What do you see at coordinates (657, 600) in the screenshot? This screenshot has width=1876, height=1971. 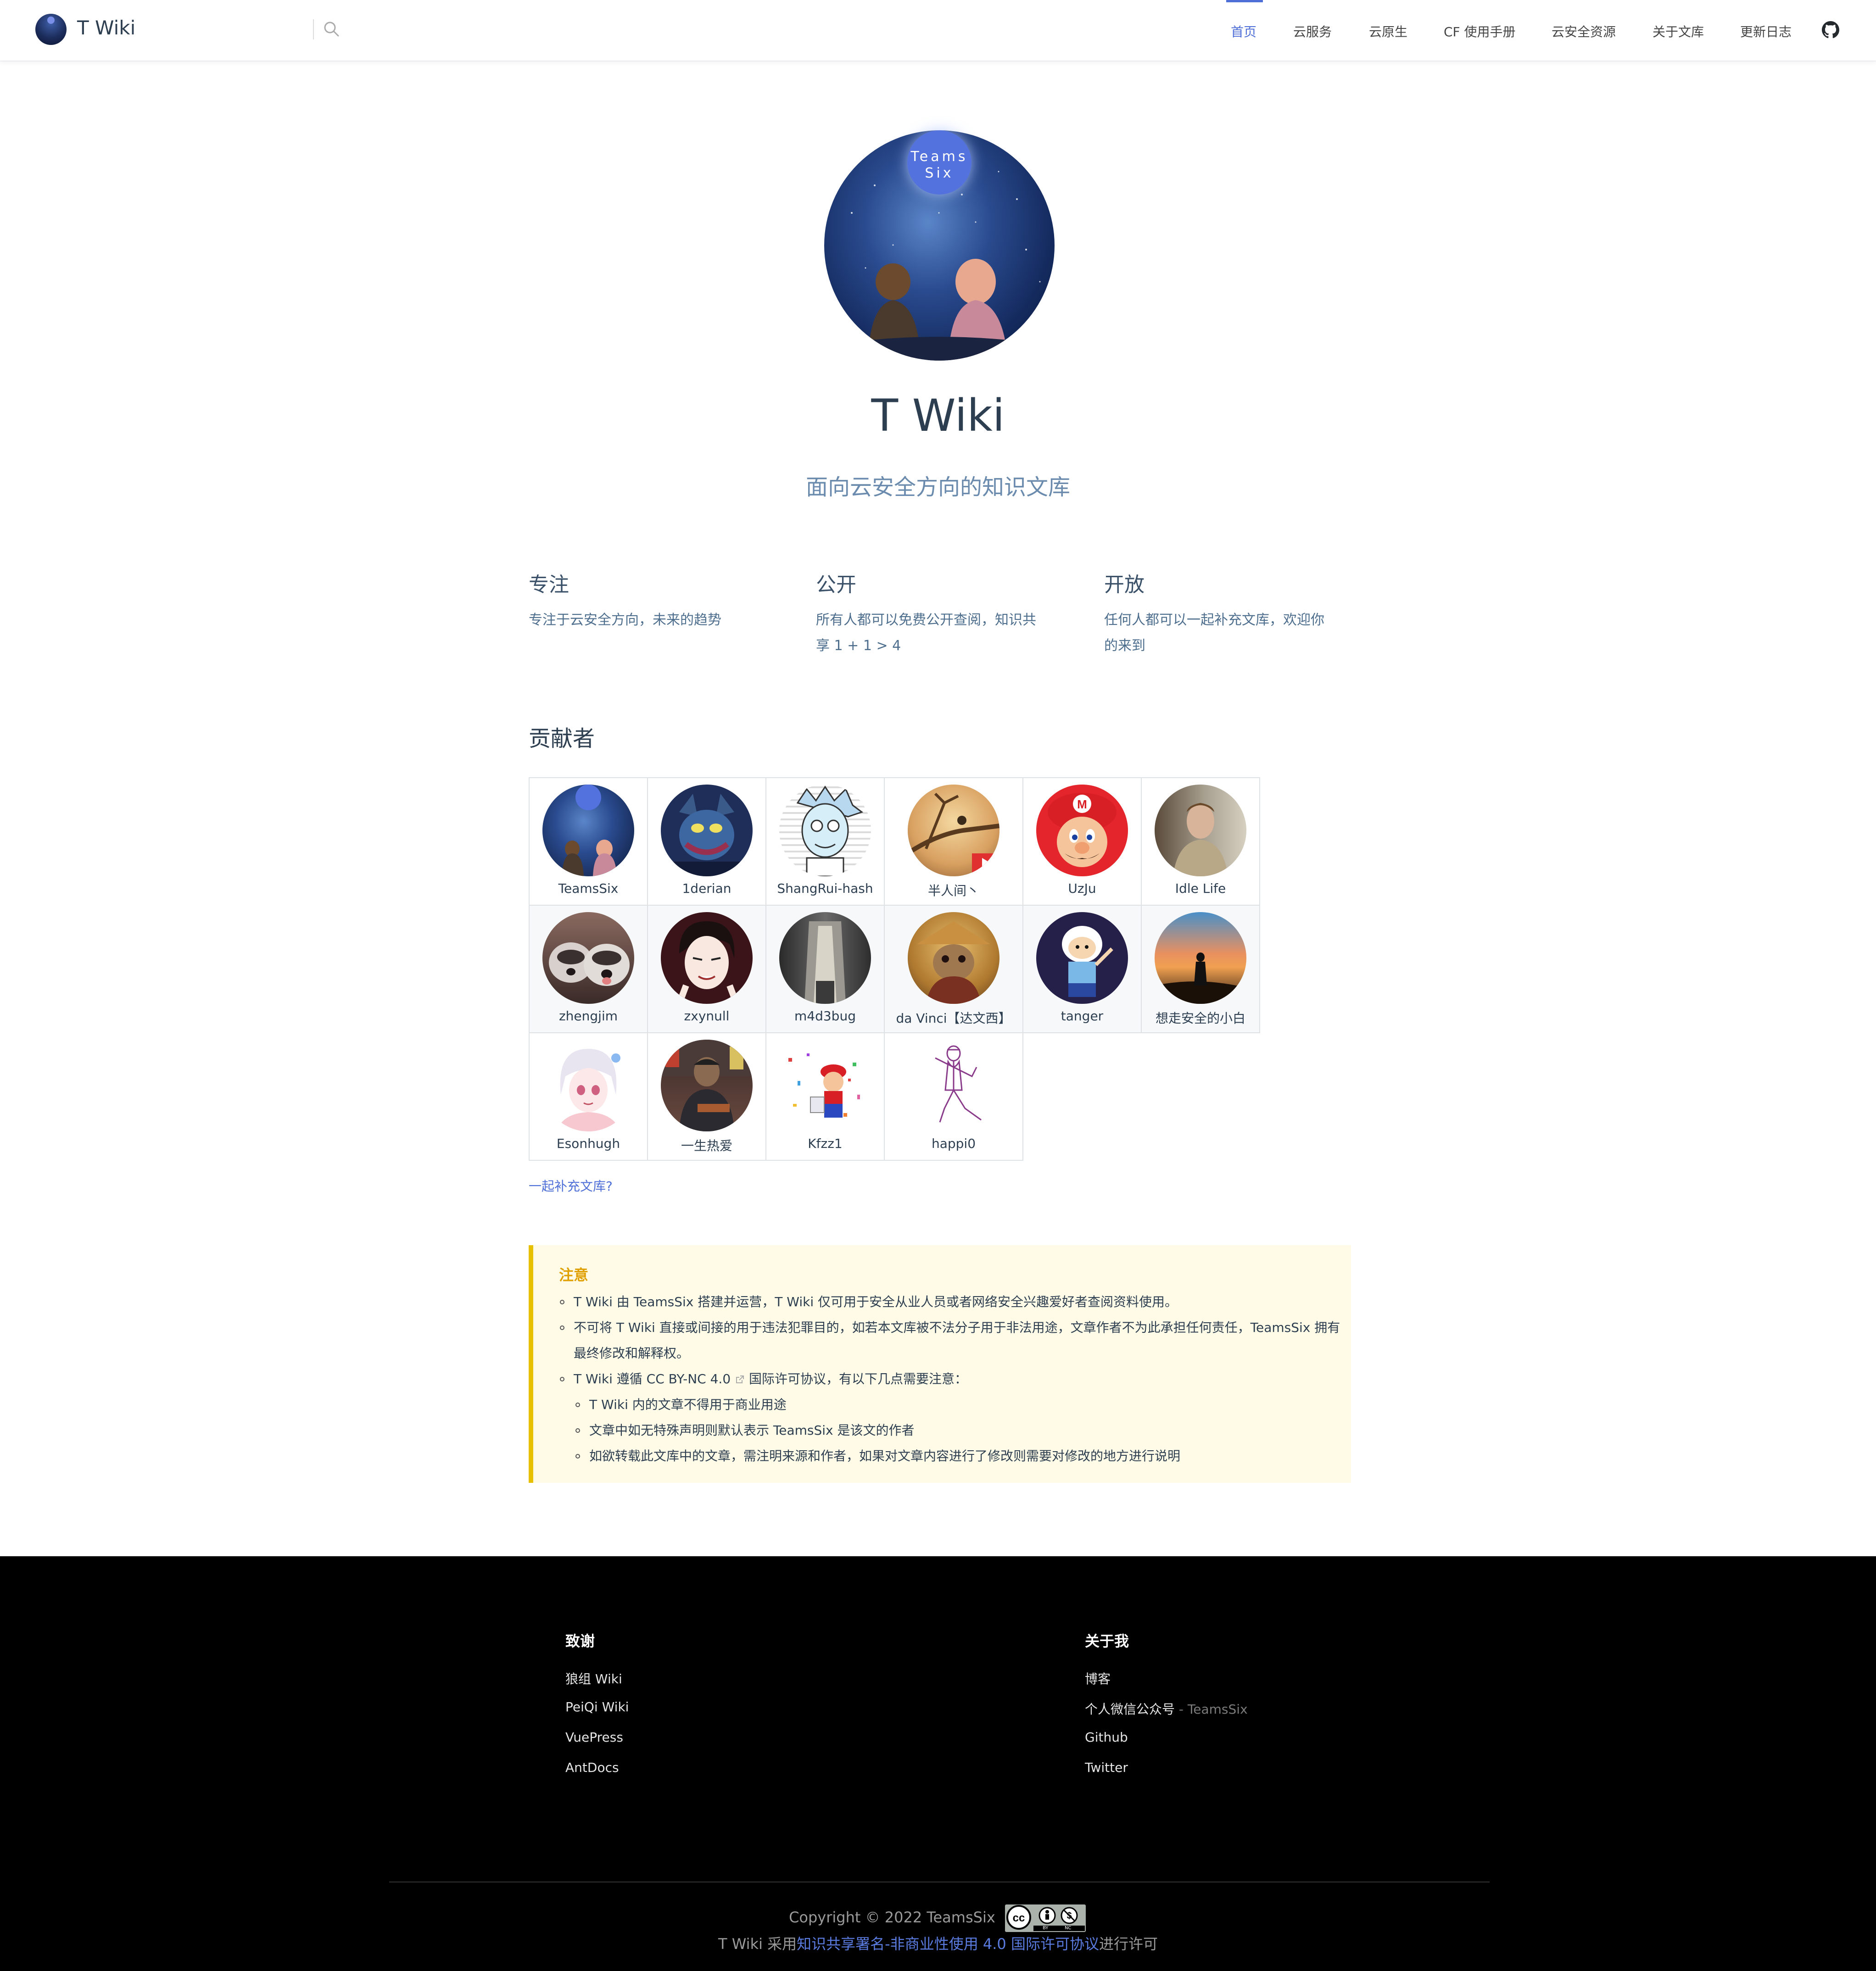 I see `feature-focus: 专注 专注于云安全方向，未来的趋势` at bounding box center [657, 600].